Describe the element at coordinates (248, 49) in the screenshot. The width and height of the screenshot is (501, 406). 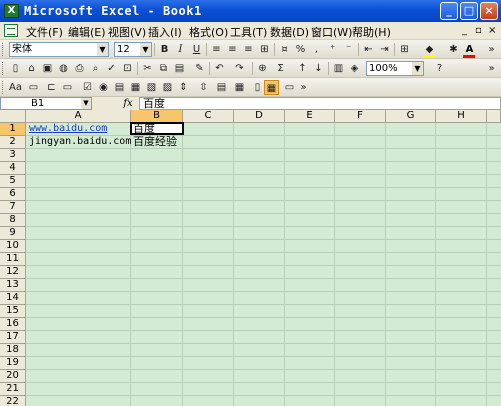
I see `align-right-icon: ≡` at that location.